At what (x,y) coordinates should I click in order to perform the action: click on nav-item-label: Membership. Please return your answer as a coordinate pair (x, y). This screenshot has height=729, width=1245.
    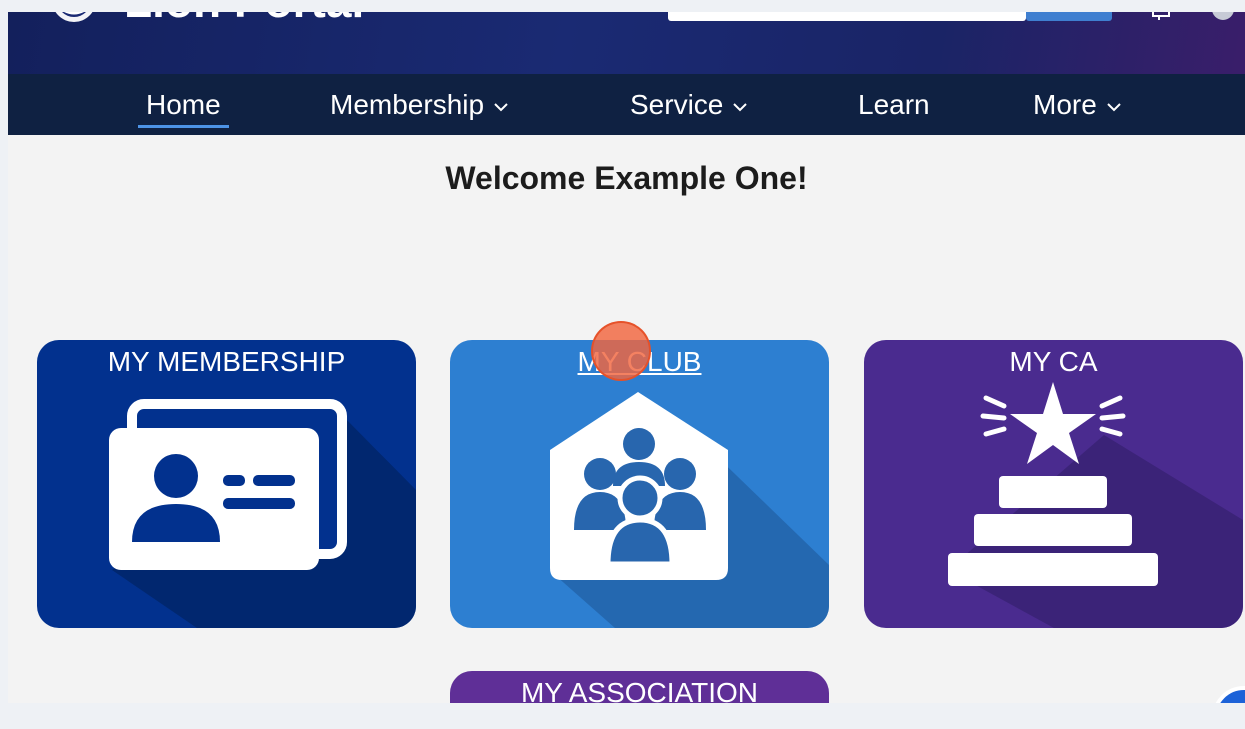
    Looking at the image, I should click on (407, 104).